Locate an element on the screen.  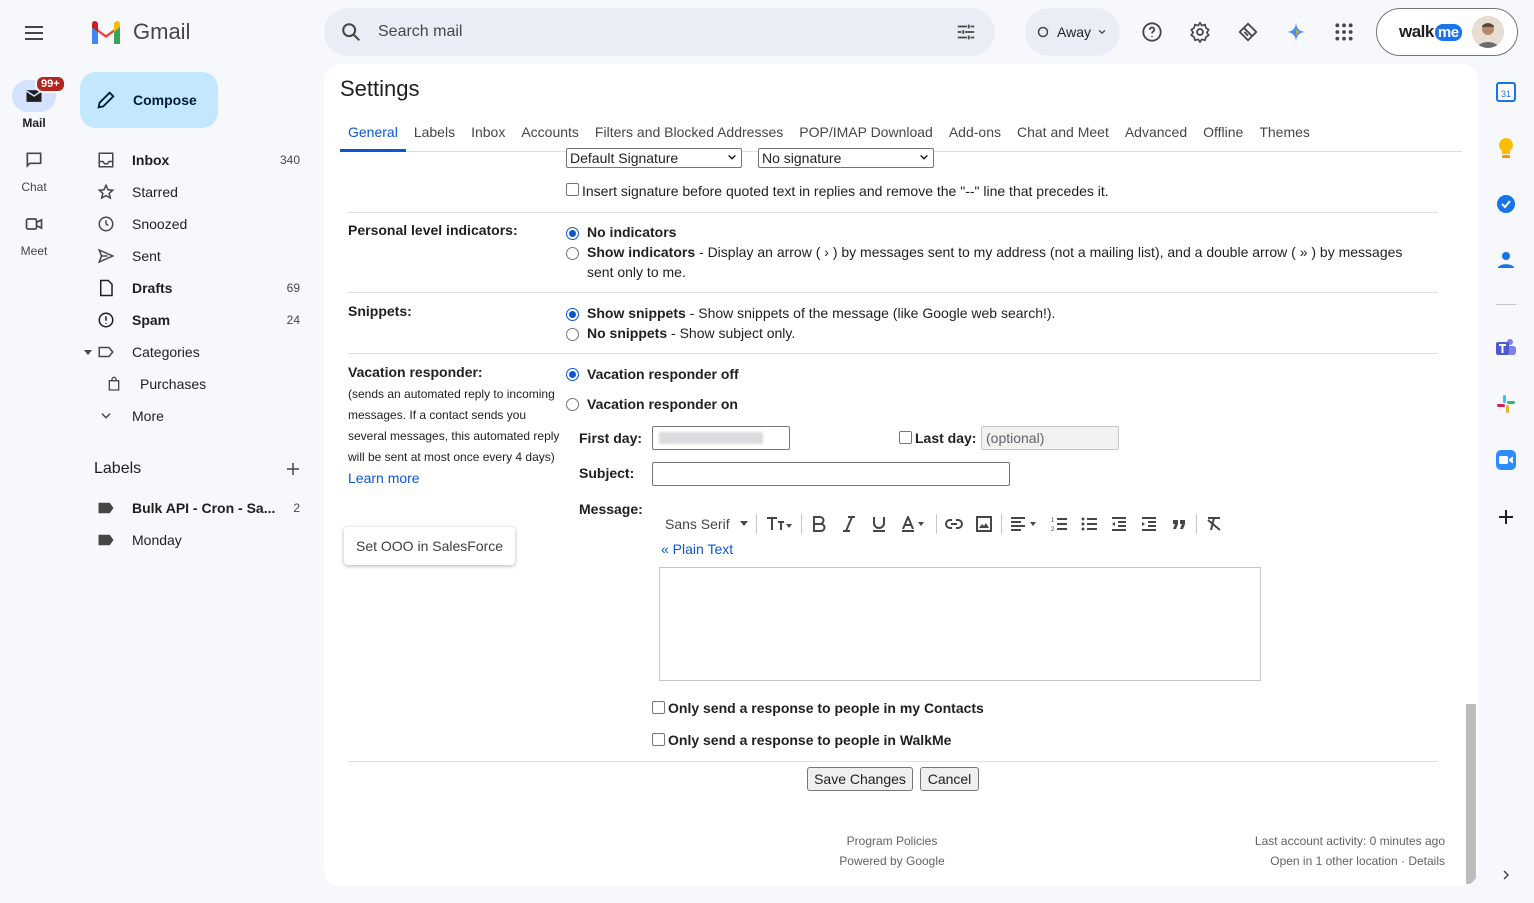
tab-themes: Themes is located at coordinates (1284, 132).